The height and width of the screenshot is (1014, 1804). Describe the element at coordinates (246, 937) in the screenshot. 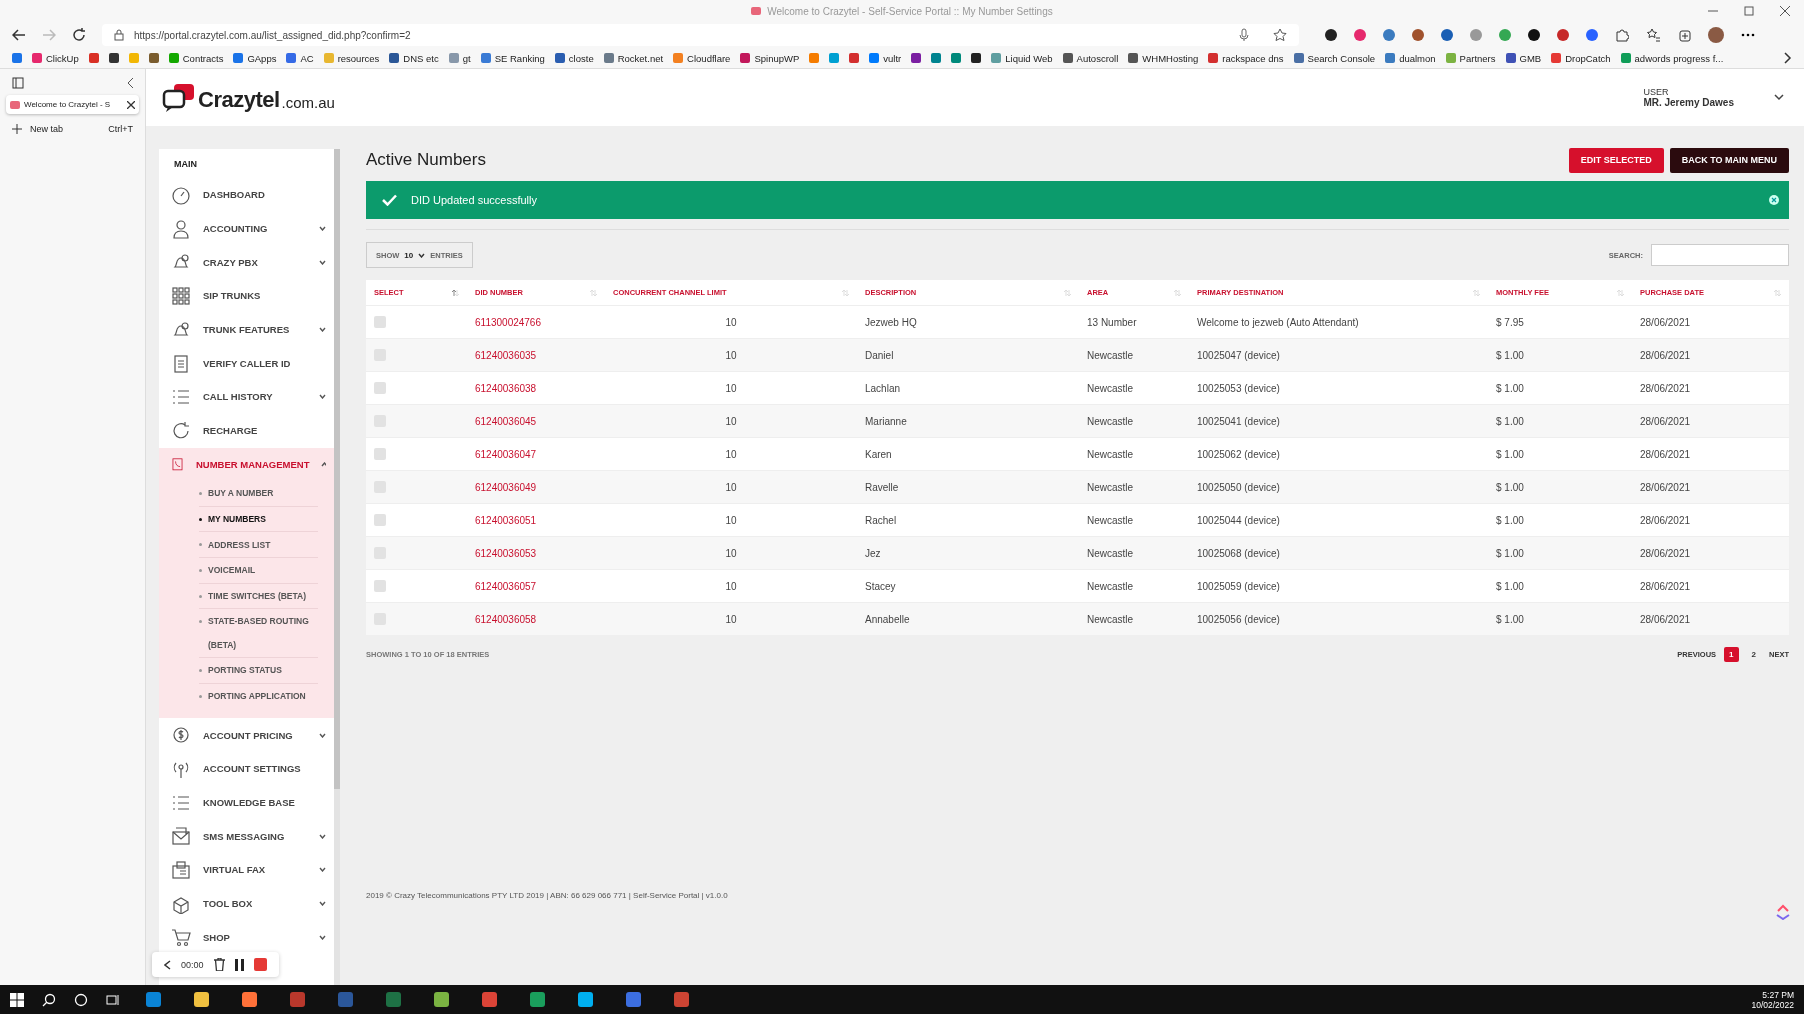

I see `sidebar-item: SHOP` at that location.